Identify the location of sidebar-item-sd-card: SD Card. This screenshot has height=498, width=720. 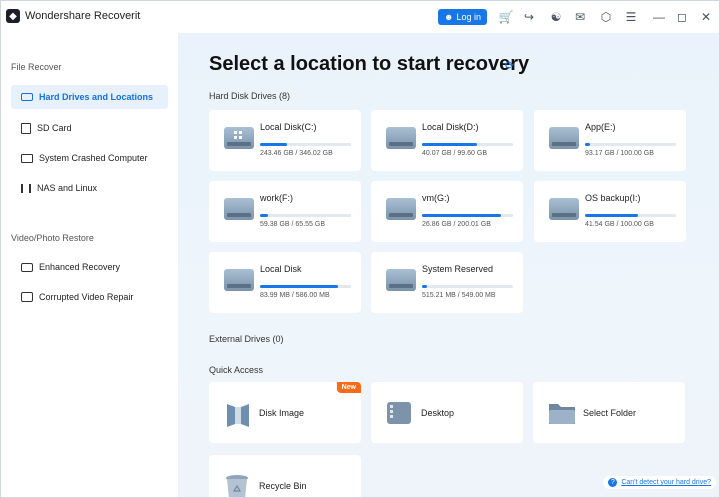
(89, 128).